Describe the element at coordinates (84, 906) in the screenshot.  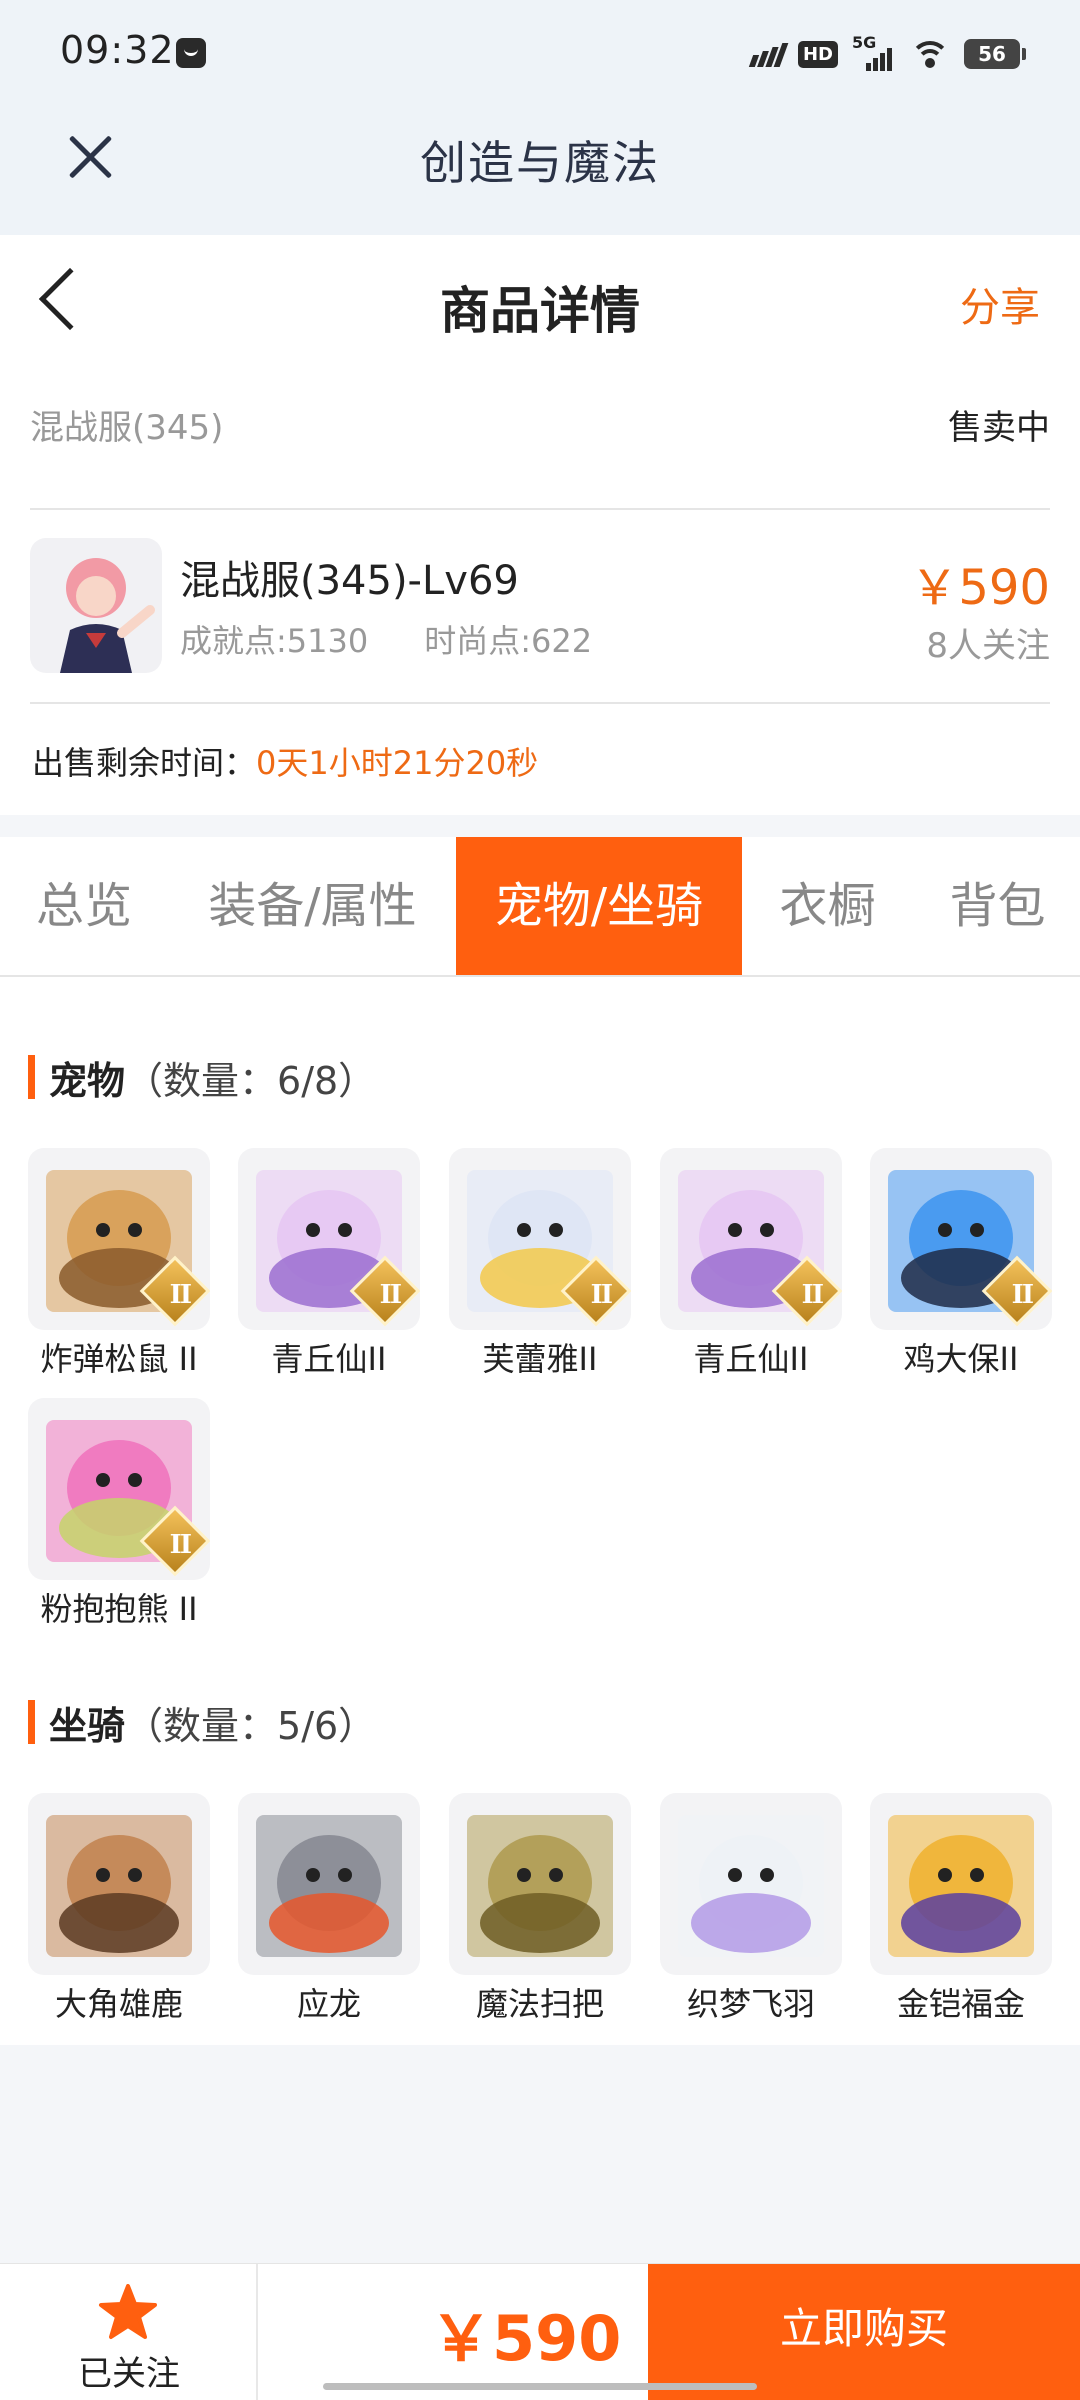
I see `tab-overview: 总览` at that location.